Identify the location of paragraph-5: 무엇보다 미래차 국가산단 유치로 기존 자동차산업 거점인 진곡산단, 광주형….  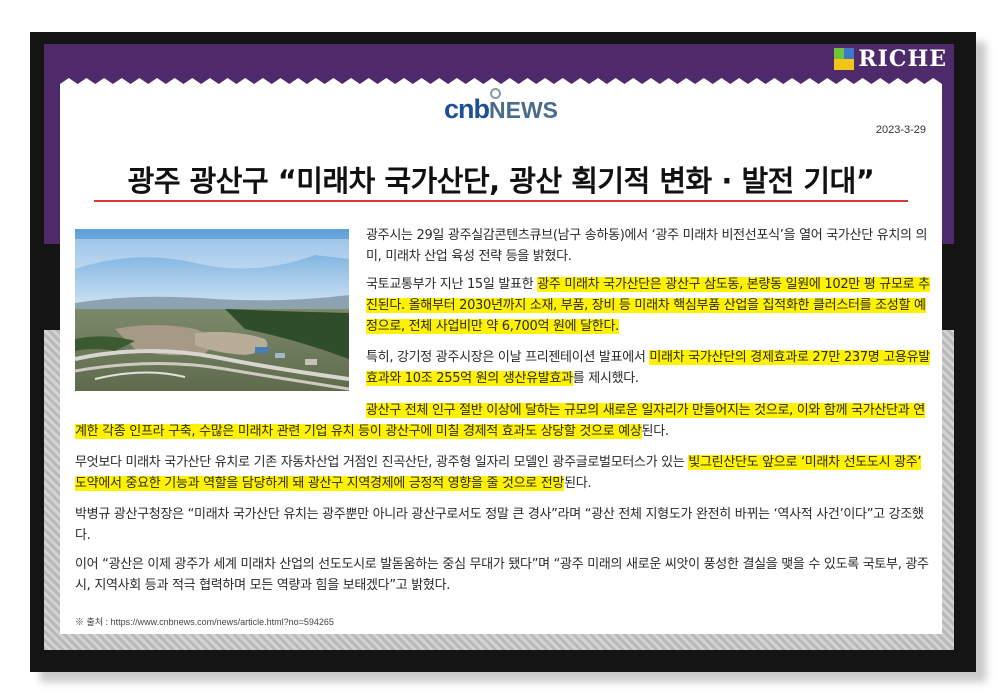
(498, 473).